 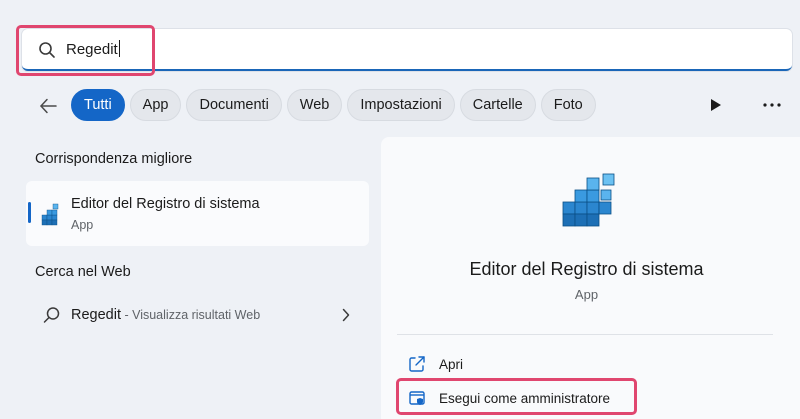 What do you see at coordinates (114, 159) in the screenshot?
I see `best-match-heading: Corrispondenza migliore` at bounding box center [114, 159].